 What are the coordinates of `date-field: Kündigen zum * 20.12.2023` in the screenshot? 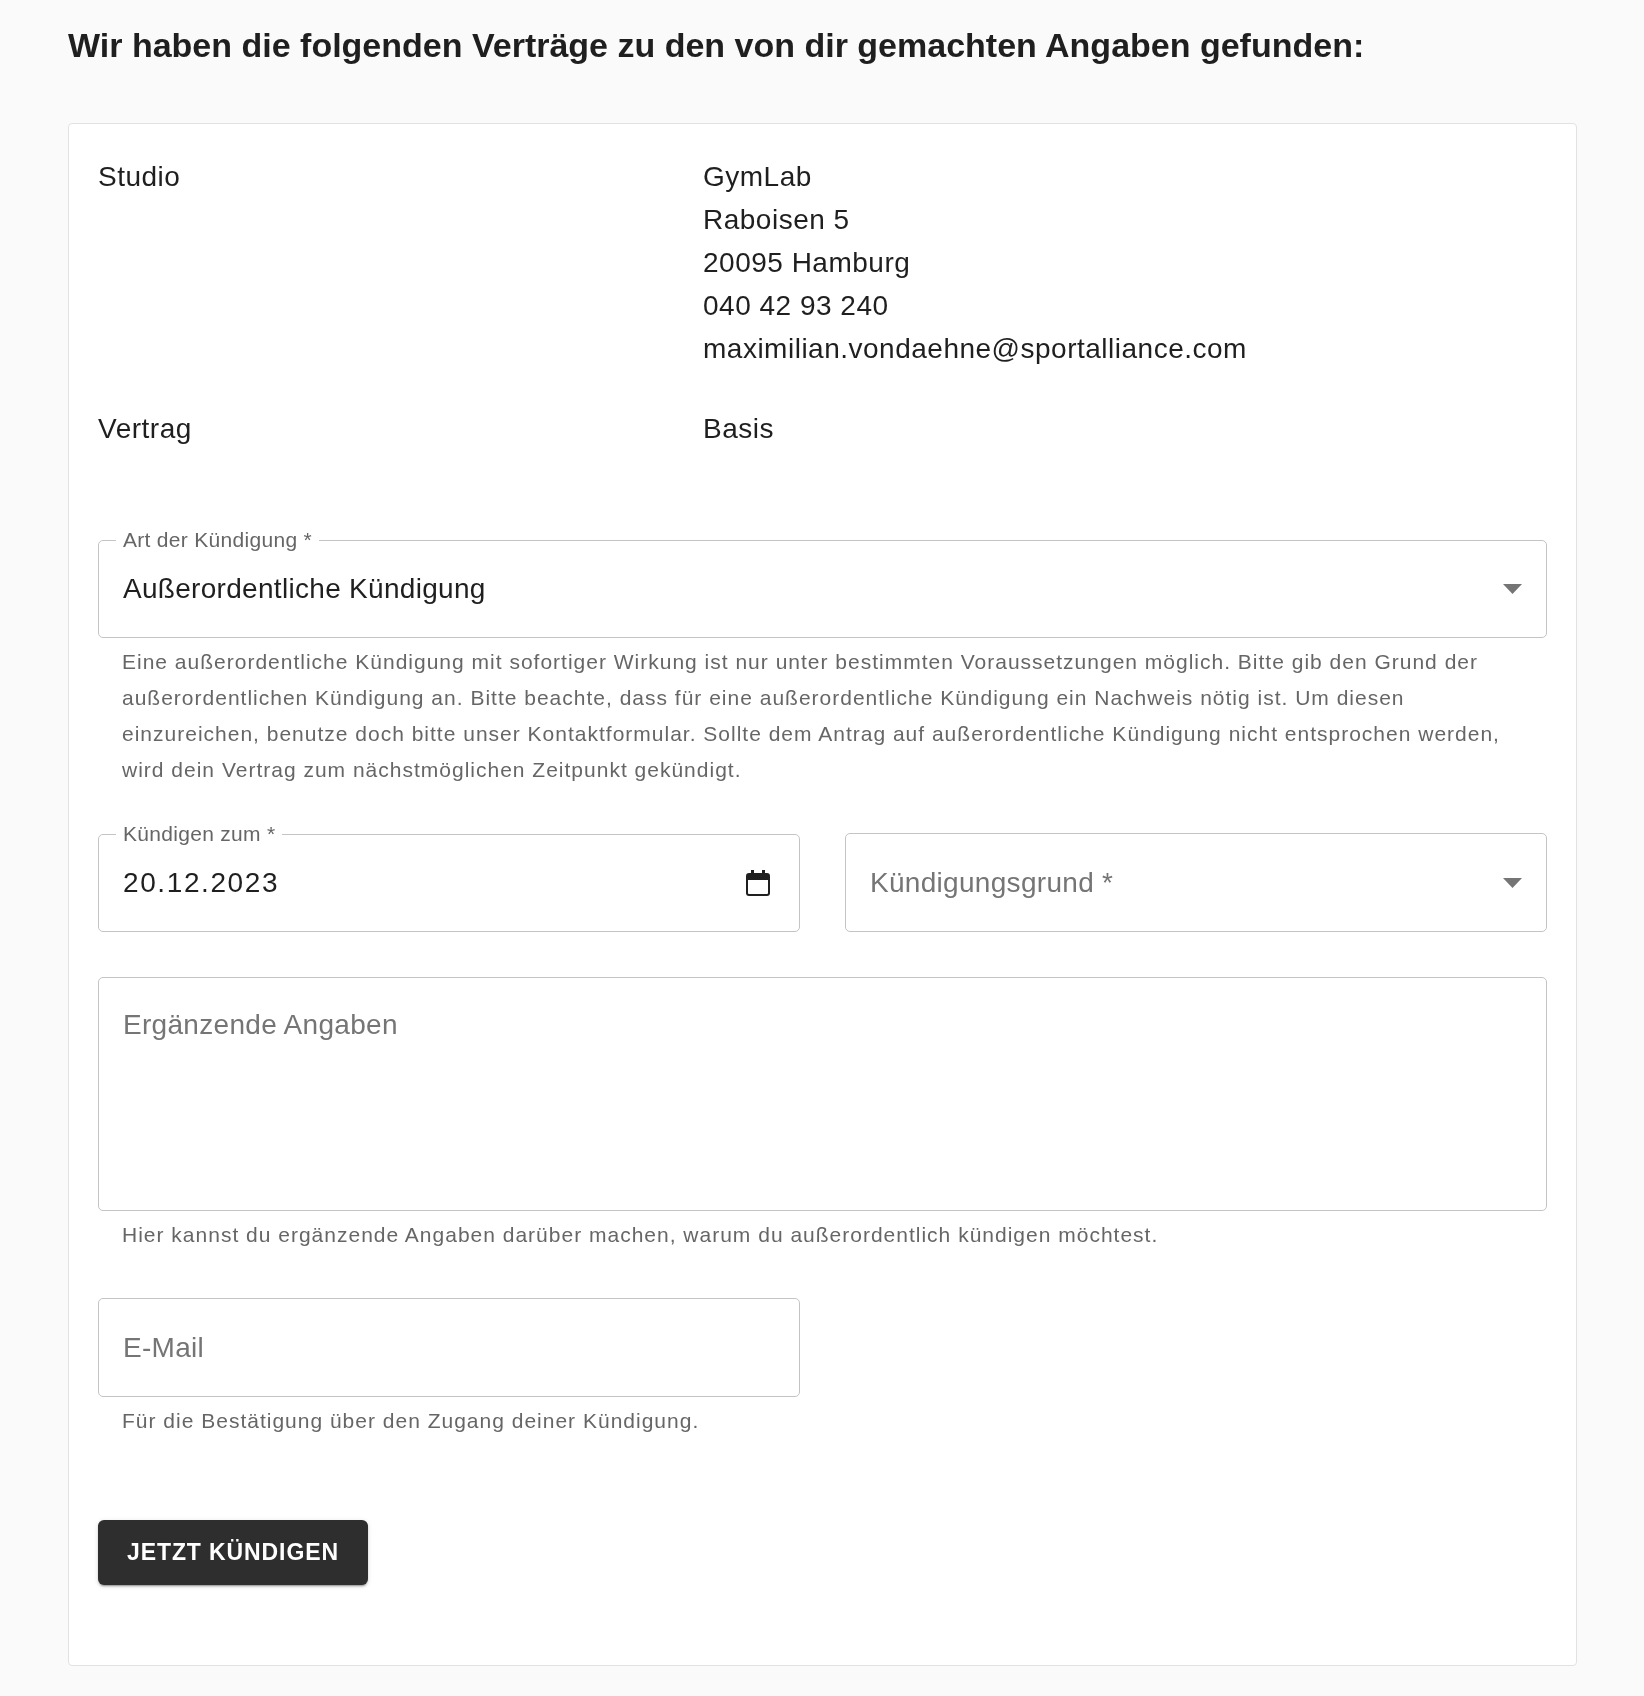 It's located at (449, 877).